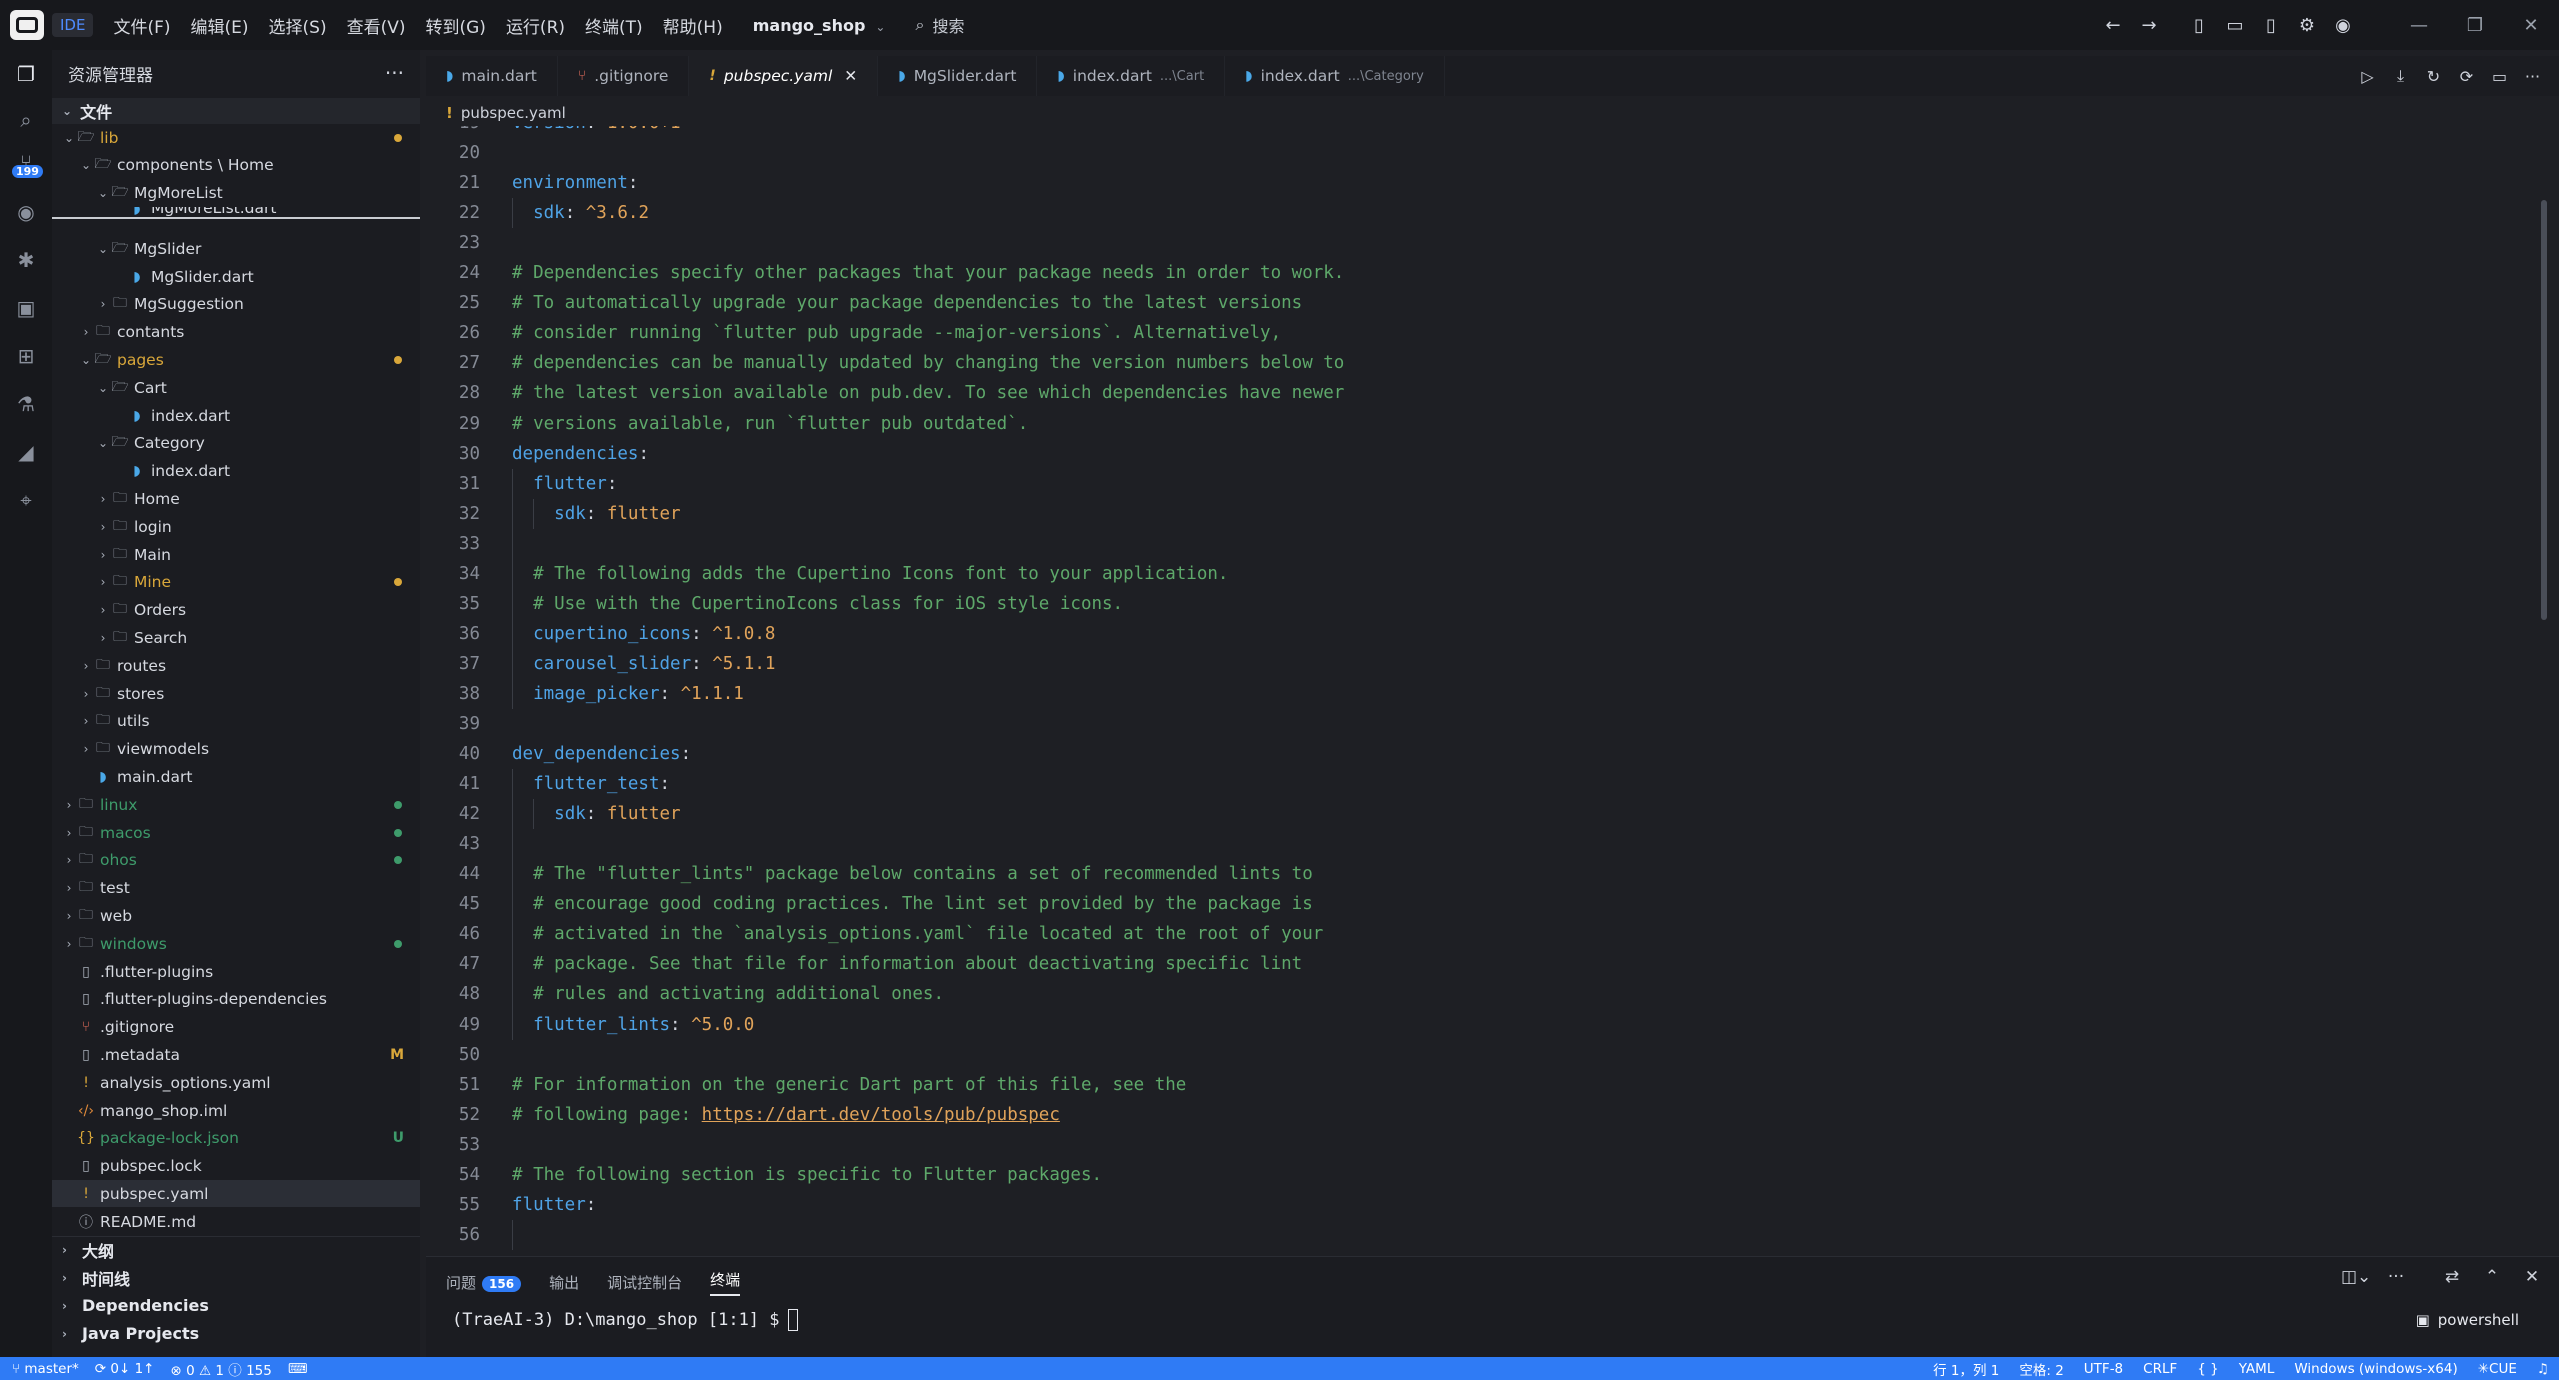 The image size is (2559, 1380). What do you see at coordinates (1335, 76) in the screenshot?
I see `editor-tab: ◗ index.dart ...\Category` at bounding box center [1335, 76].